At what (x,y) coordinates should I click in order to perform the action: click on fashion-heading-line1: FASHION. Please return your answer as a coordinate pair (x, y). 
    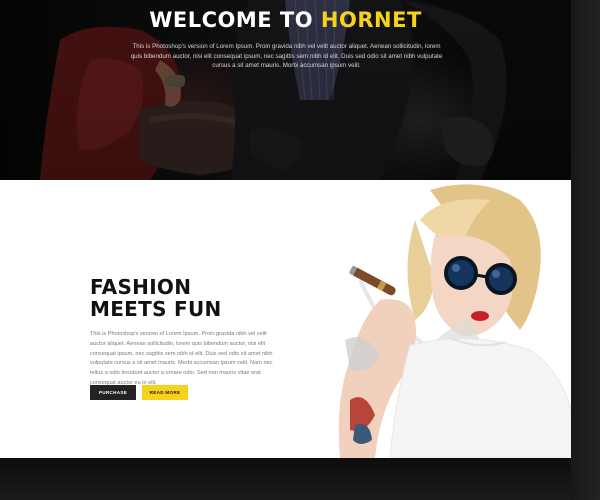
    Looking at the image, I should click on (141, 287).